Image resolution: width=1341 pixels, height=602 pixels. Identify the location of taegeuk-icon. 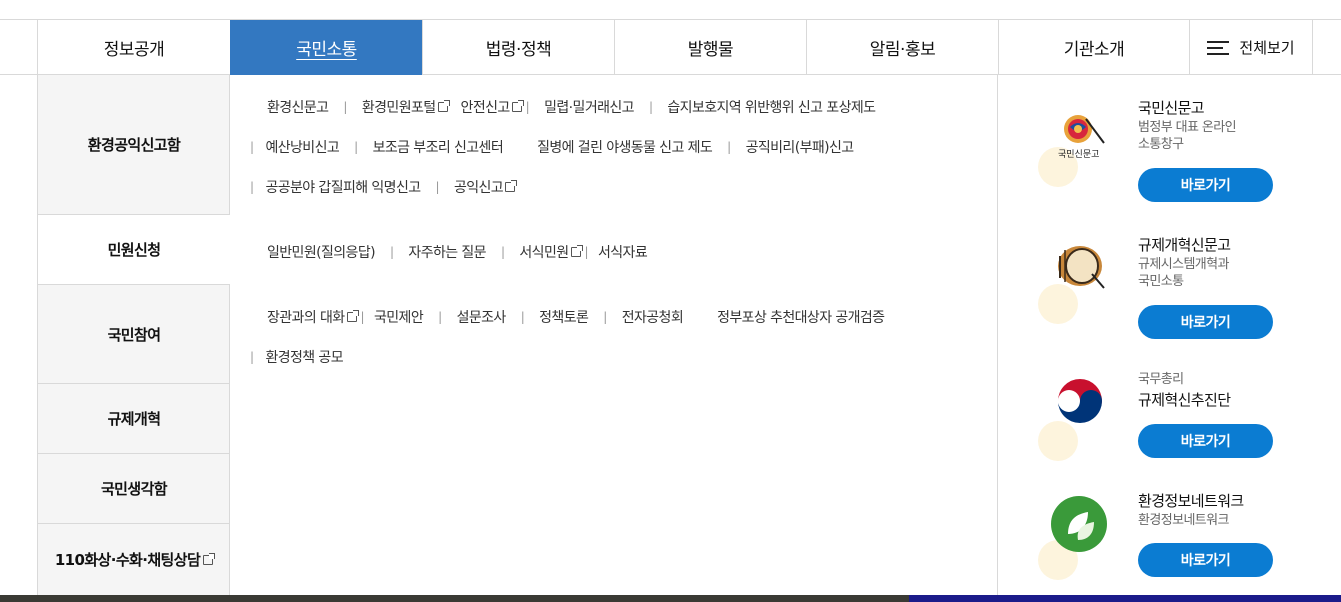
(1080, 401).